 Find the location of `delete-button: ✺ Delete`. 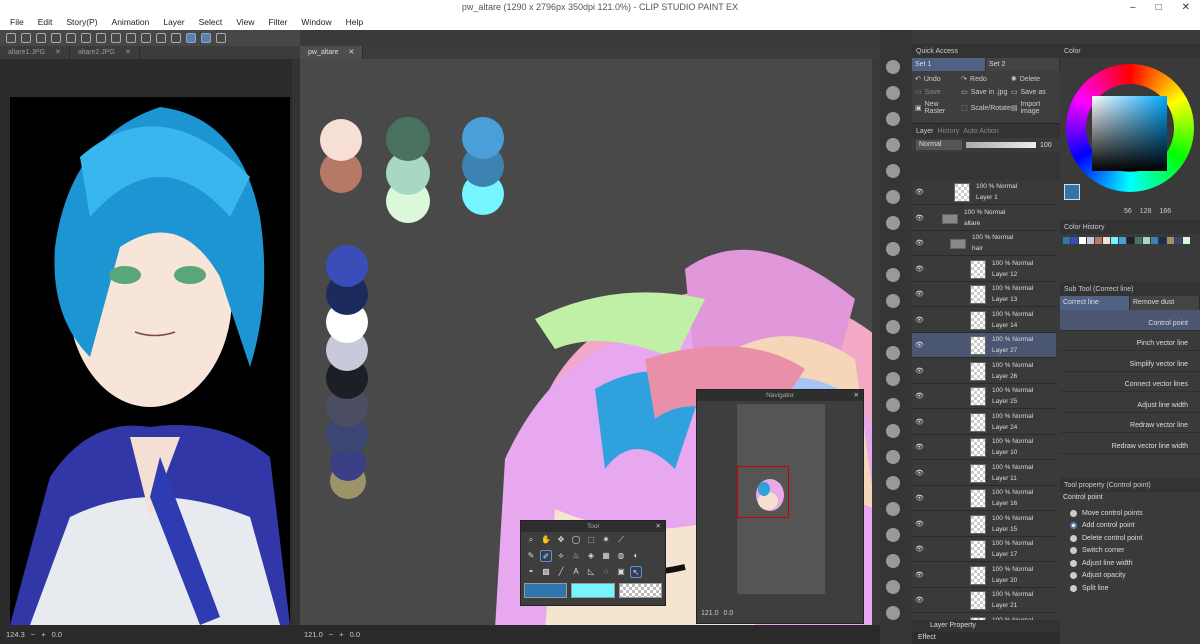

delete-button: ✺ Delete is located at coordinates (1034, 79).